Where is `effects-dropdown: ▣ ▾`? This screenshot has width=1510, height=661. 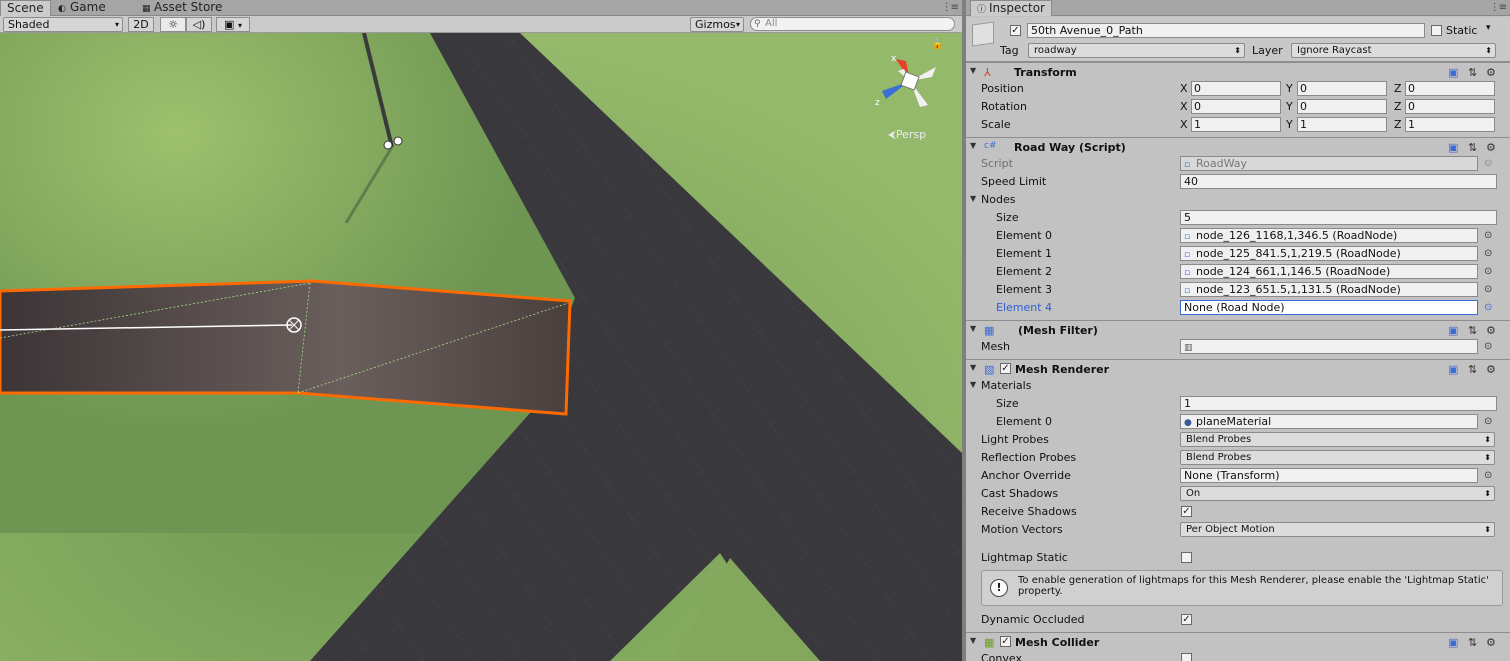 effects-dropdown: ▣ ▾ is located at coordinates (233, 24).